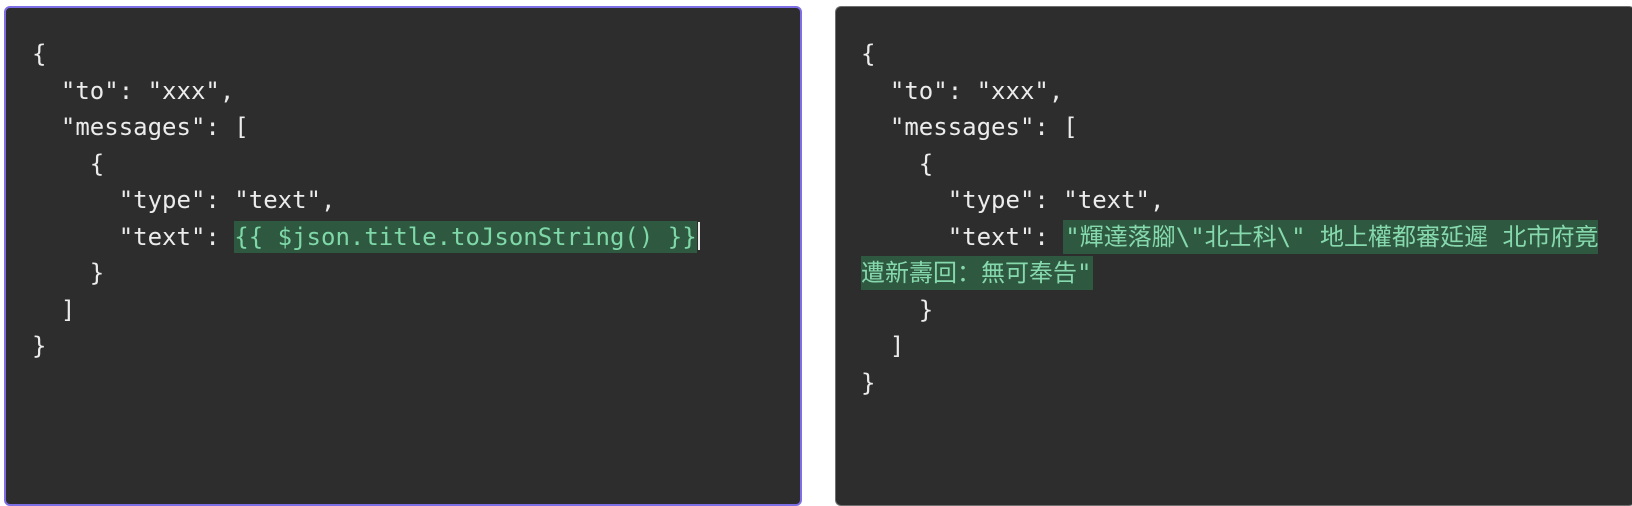 This screenshot has width=1632, height=506. I want to click on expression-token: {{ $json.title.toJsonString() }}, so click(465, 236).